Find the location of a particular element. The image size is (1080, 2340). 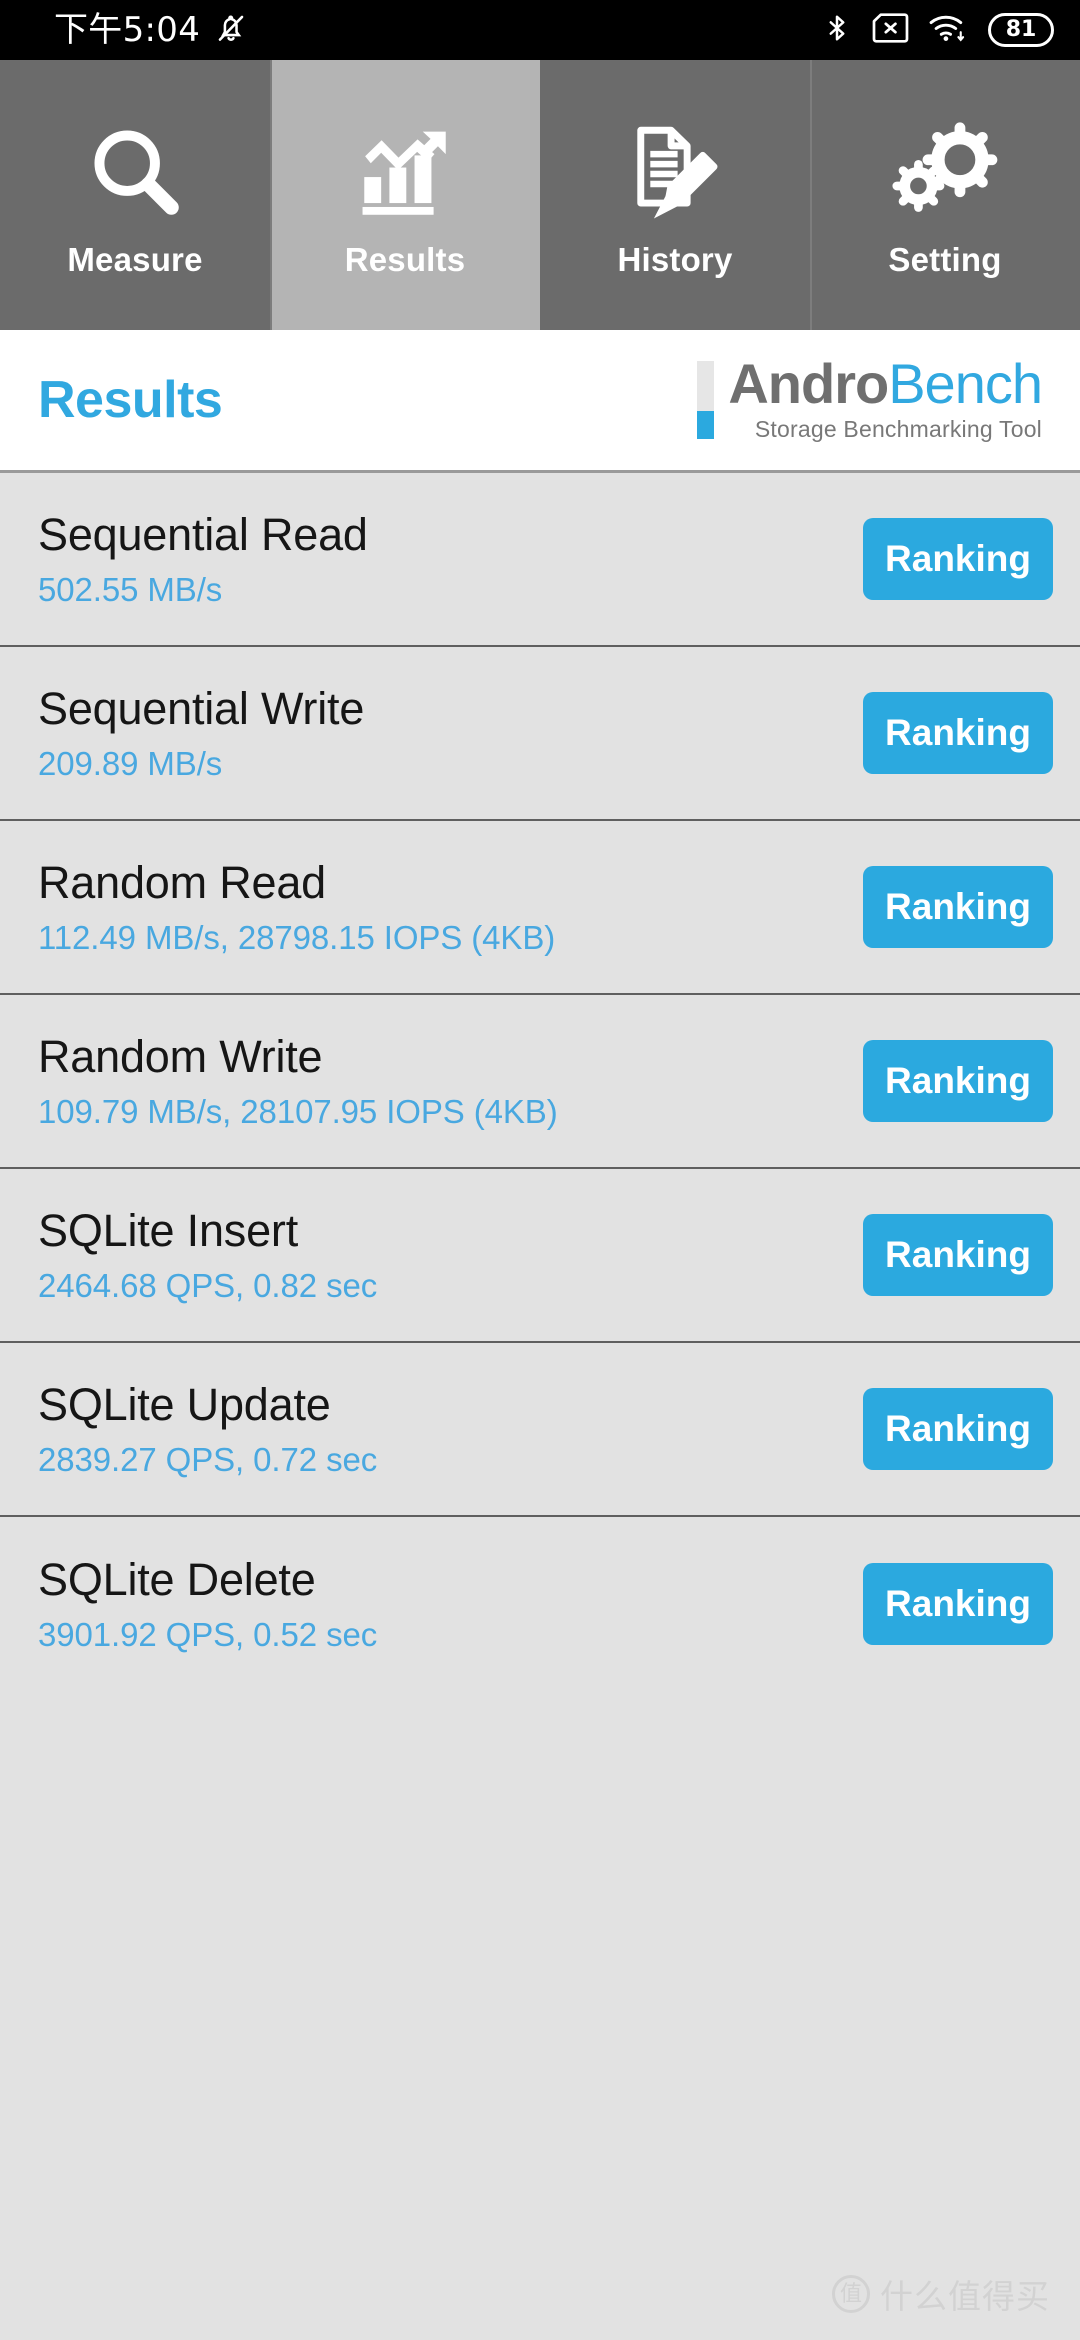

status-bar-left: 下午5:04 is located at coordinates (151, 30).